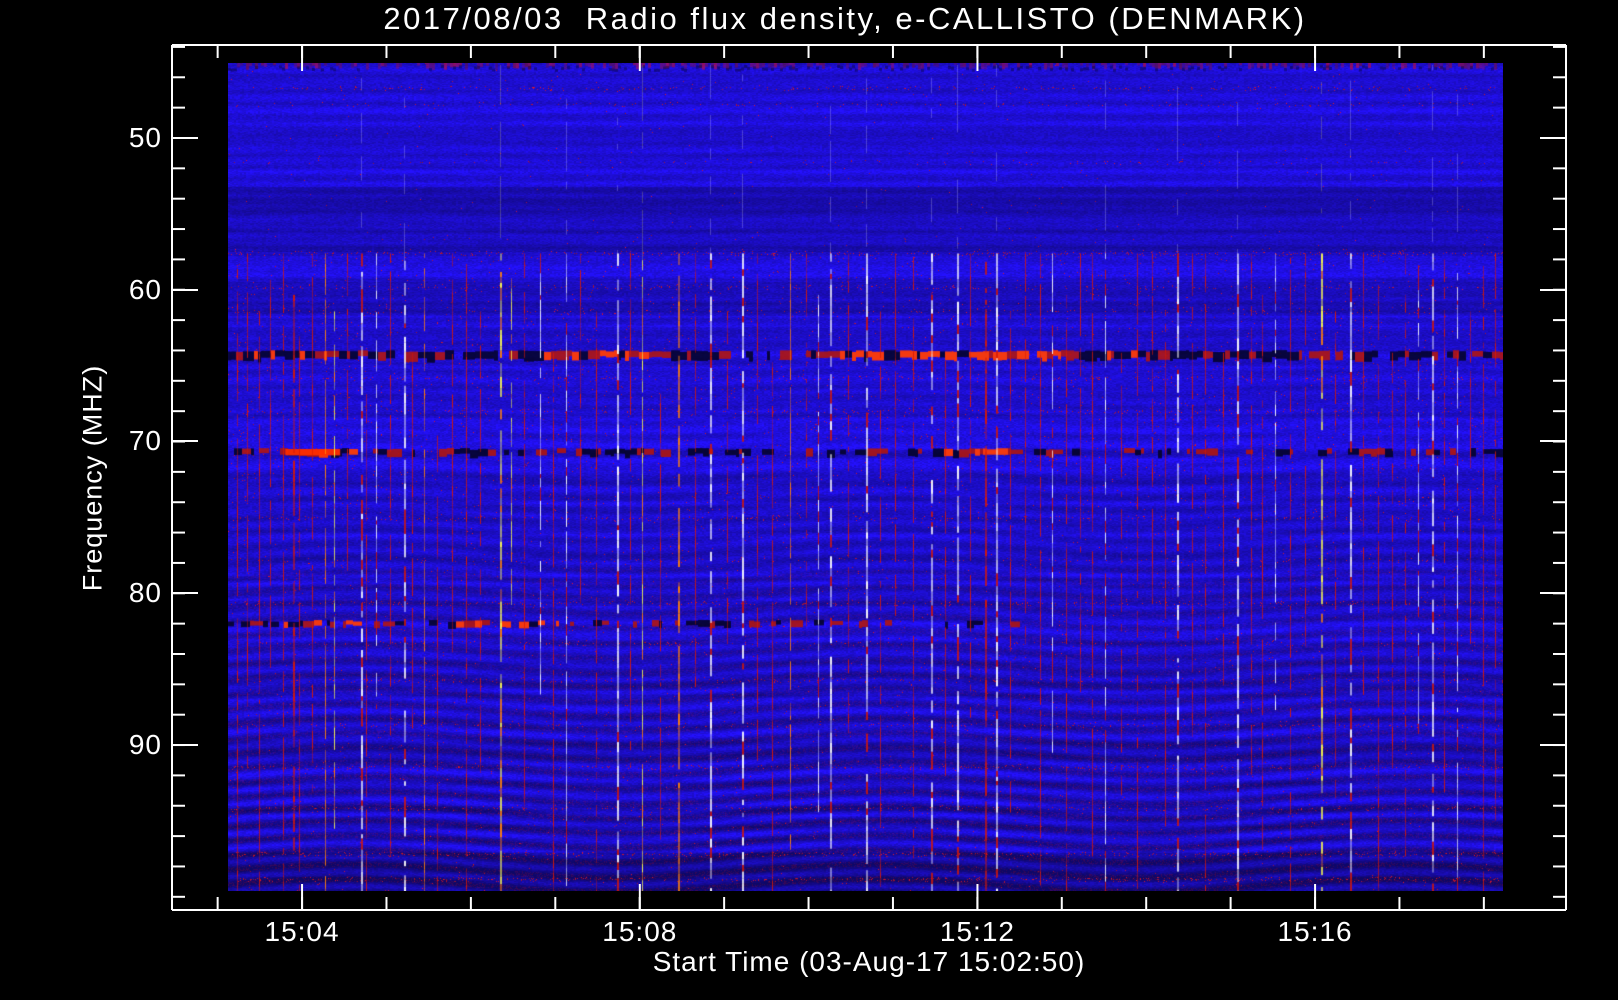  What do you see at coordinates (977, 931) in the screenshot?
I see `x-tick-label: 15:12` at bounding box center [977, 931].